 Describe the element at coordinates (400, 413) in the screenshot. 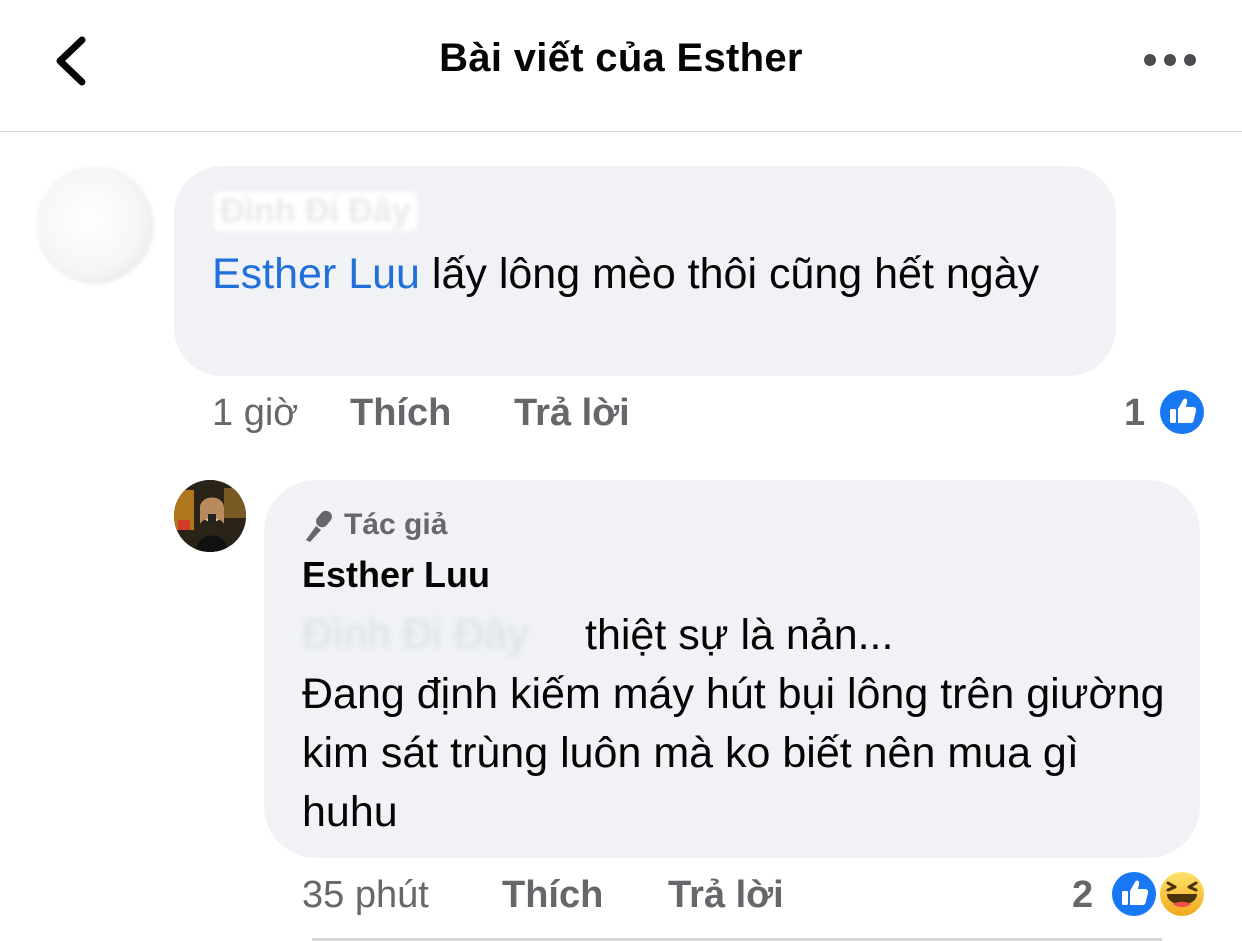

I see `like-button: Thích` at that location.